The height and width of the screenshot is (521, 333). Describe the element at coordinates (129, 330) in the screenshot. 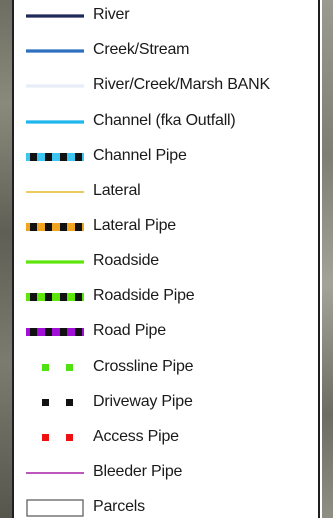

I see `legend-label-road-pipe: Road Pipe` at that location.